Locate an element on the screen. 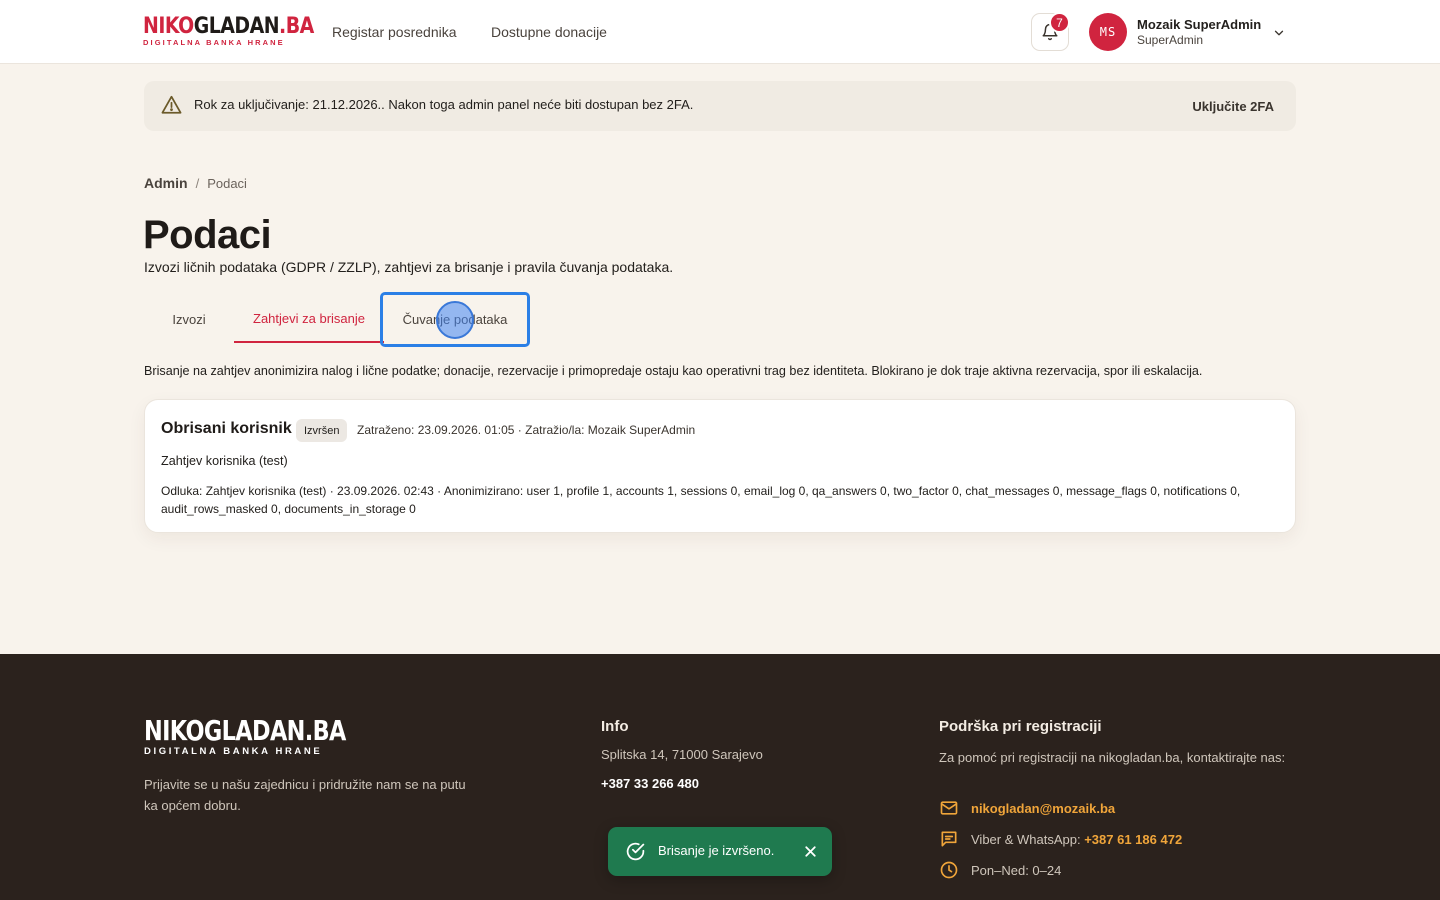 This screenshot has width=1440, height=900. footer-logo: NIKOGLADAN.BA DIGITALNA BANKA HRANE is located at coordinates (270, 737).